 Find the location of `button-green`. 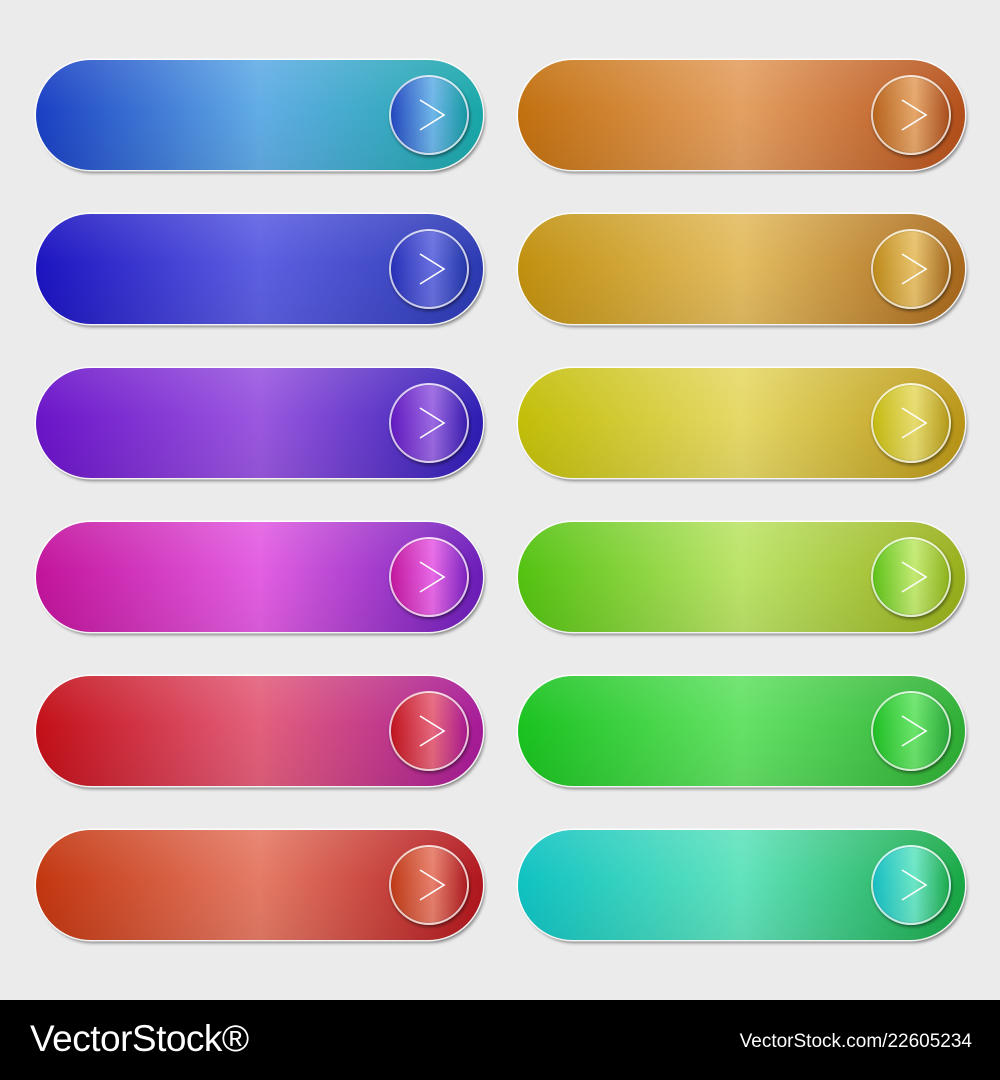

button-green is located at coordinates (741, 731).